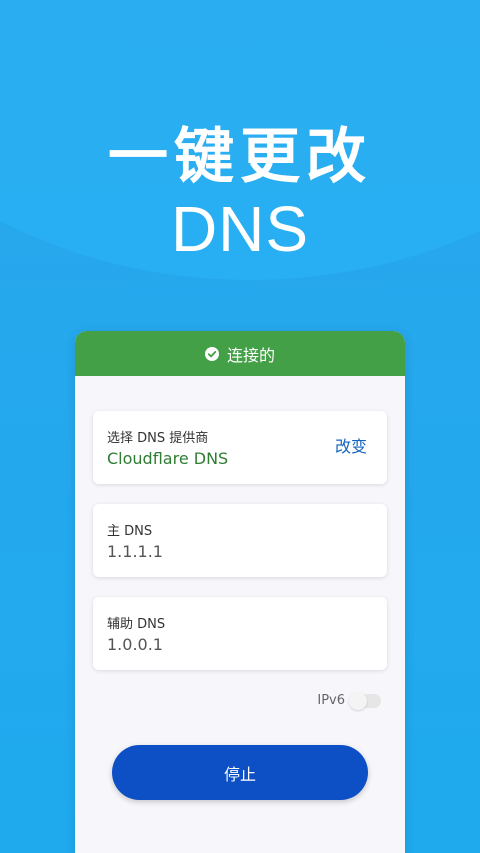 The height and width of the screenshot is (853, 480). I want to click on change-provider-button: 改变, so click(351, 445).